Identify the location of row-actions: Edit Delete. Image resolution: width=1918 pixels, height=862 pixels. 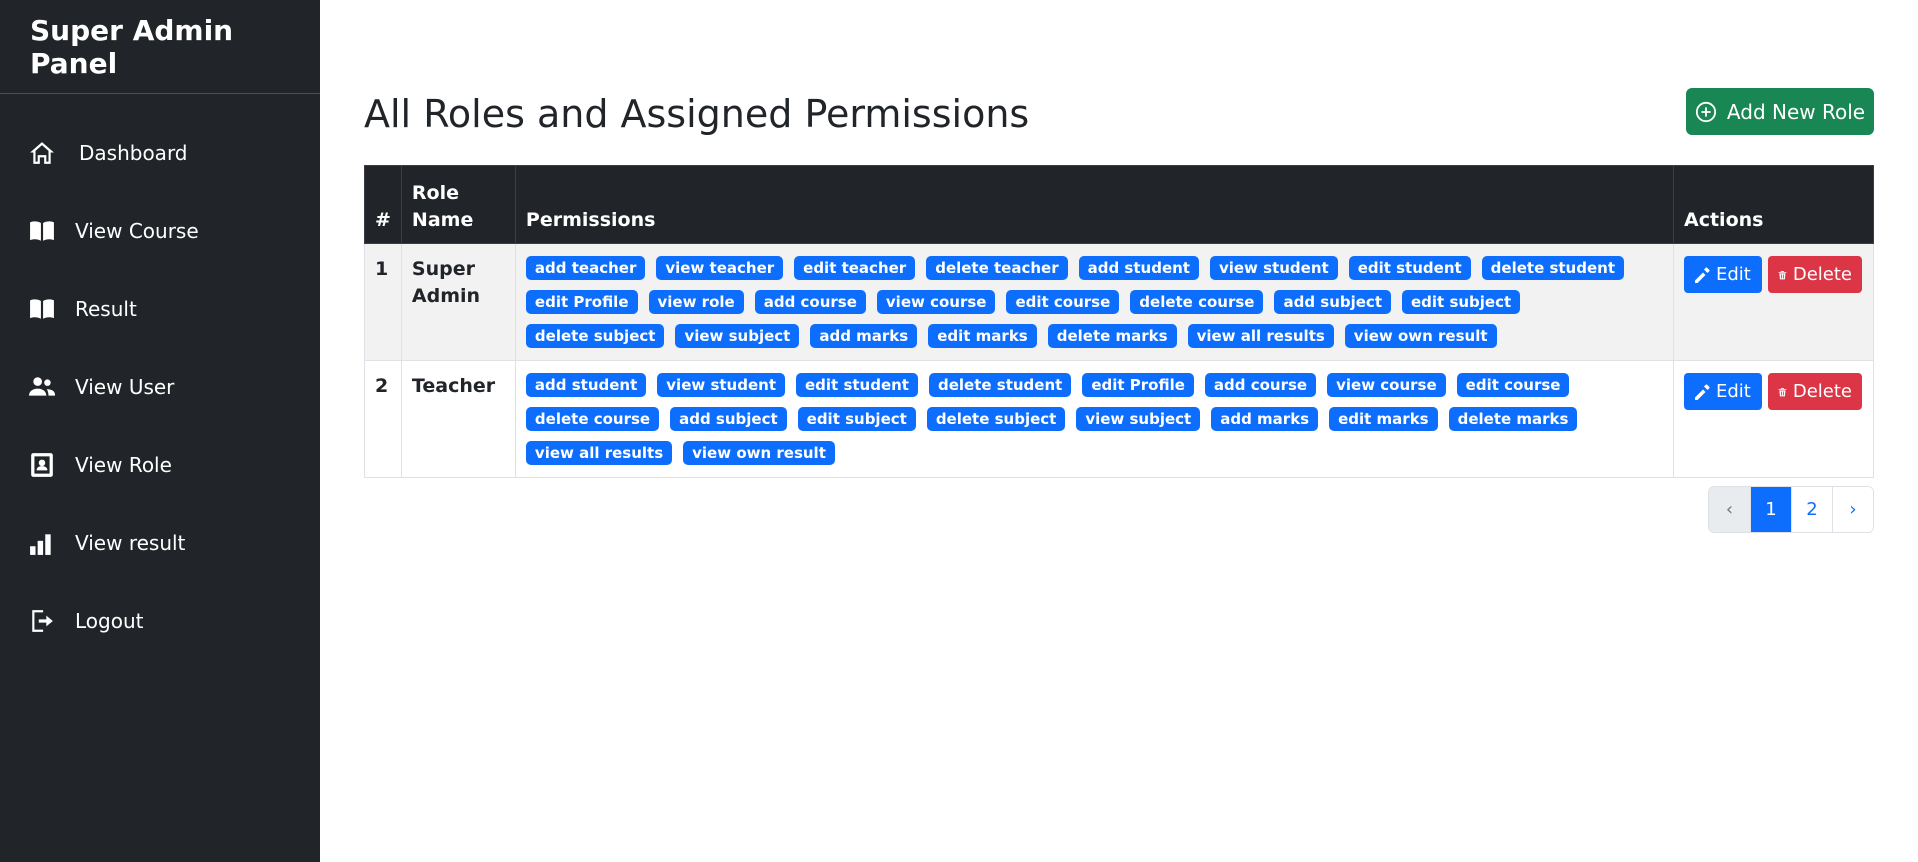
(1773, 391).